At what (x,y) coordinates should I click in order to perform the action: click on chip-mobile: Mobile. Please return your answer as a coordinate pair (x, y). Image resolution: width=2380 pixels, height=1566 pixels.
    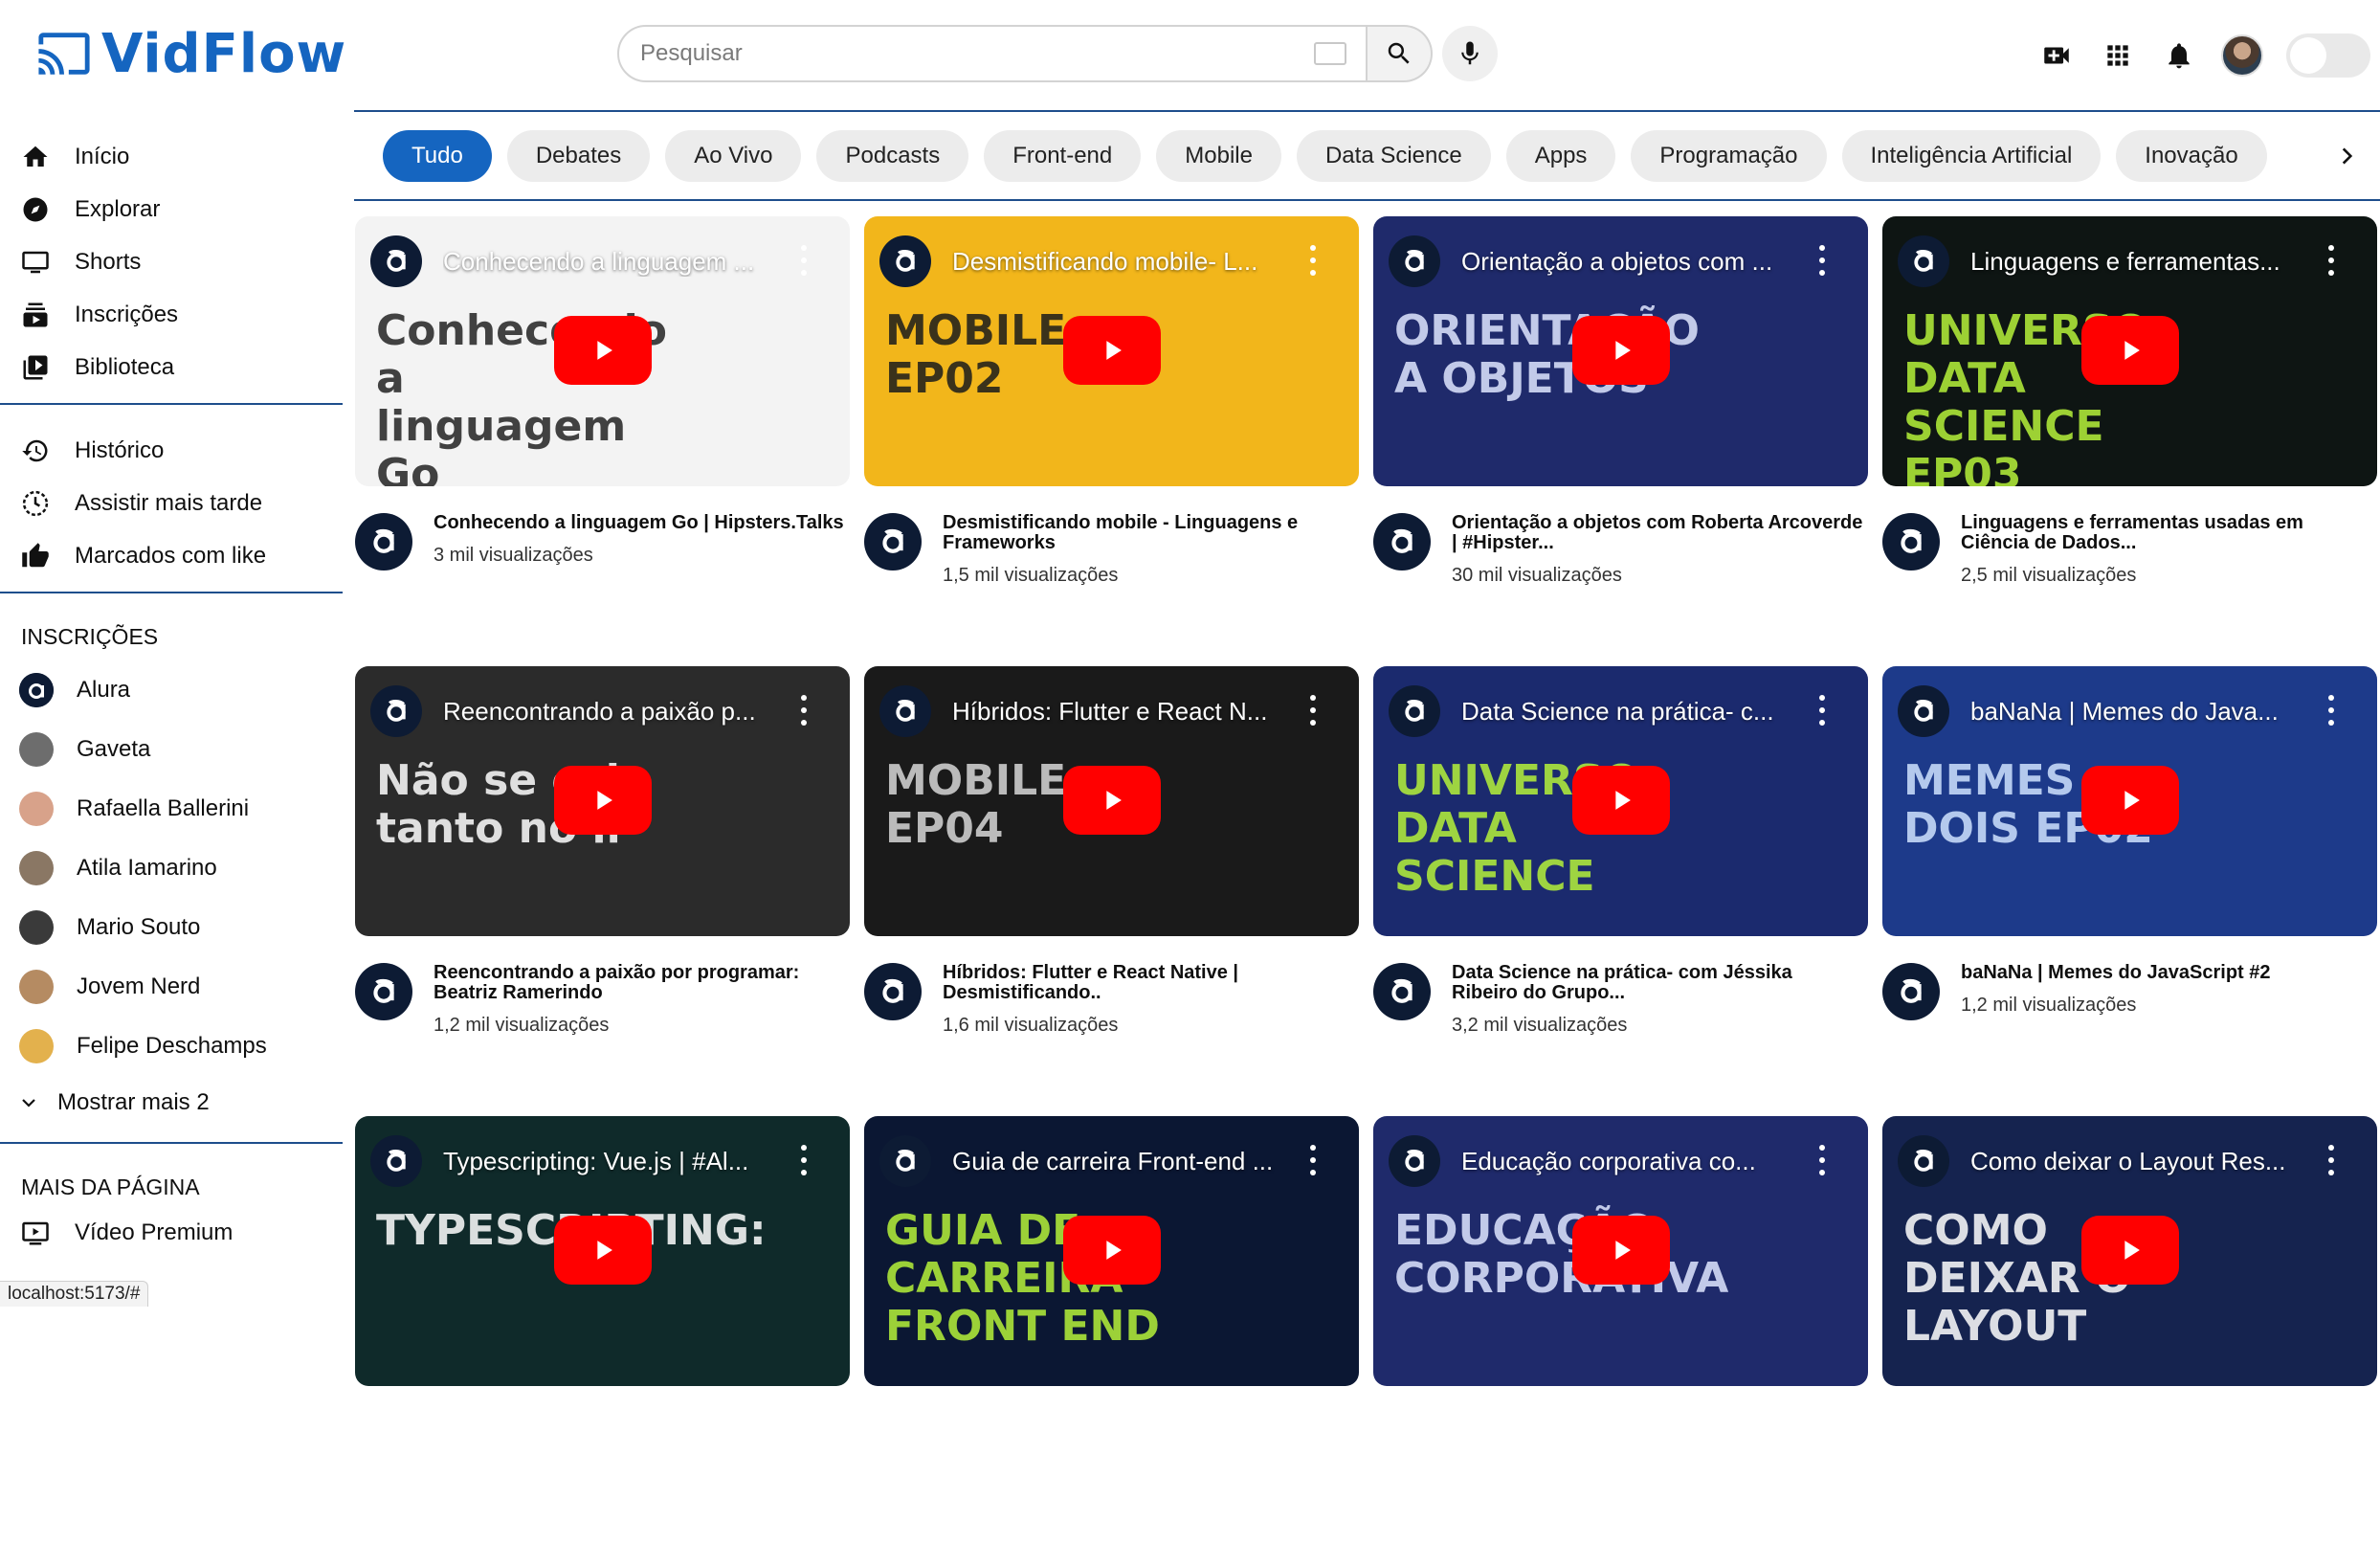
    Looking at the image, I should click on (1218, 156).